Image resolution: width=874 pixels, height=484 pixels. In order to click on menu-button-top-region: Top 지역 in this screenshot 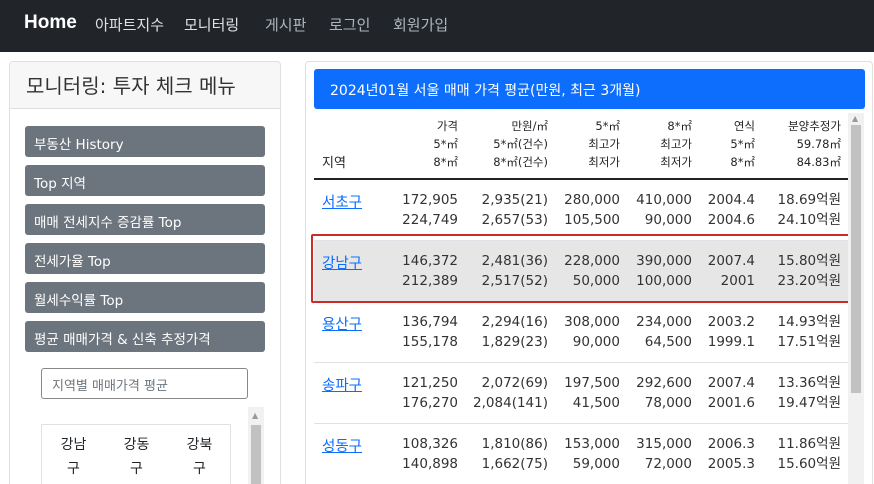, I will do `click(145, 180)`.